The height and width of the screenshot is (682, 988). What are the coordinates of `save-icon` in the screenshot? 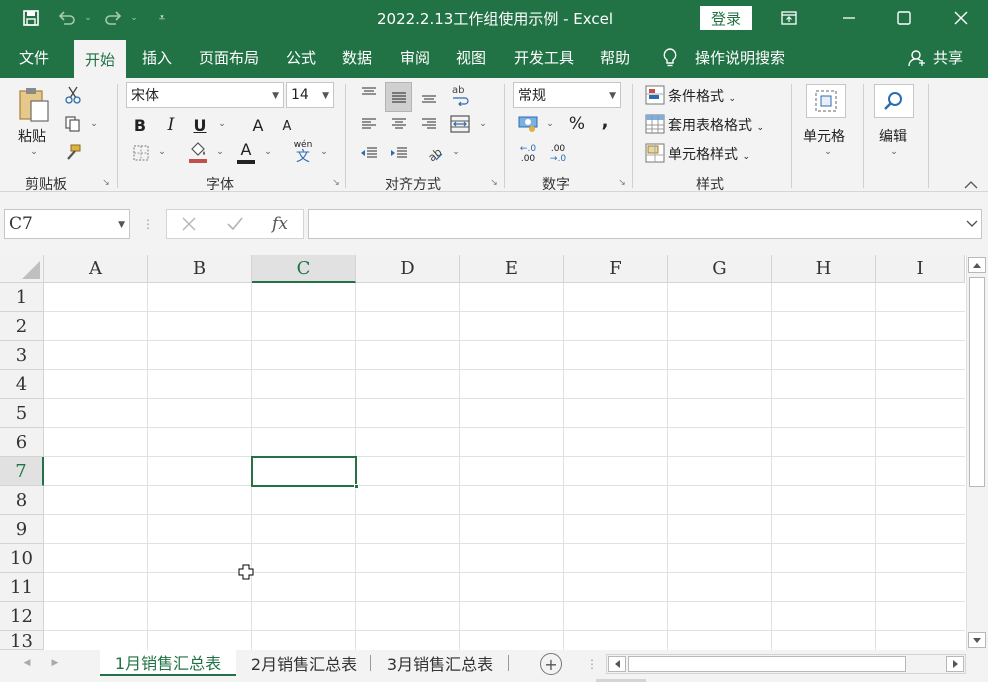 It's located at (31, 18).